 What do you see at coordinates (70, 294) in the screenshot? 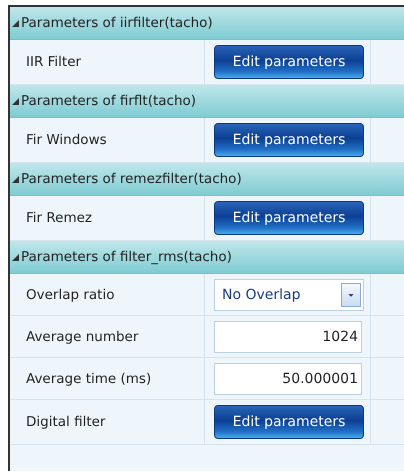
I see `property-label: Overlap ratio` at bounding box center [70, 294].